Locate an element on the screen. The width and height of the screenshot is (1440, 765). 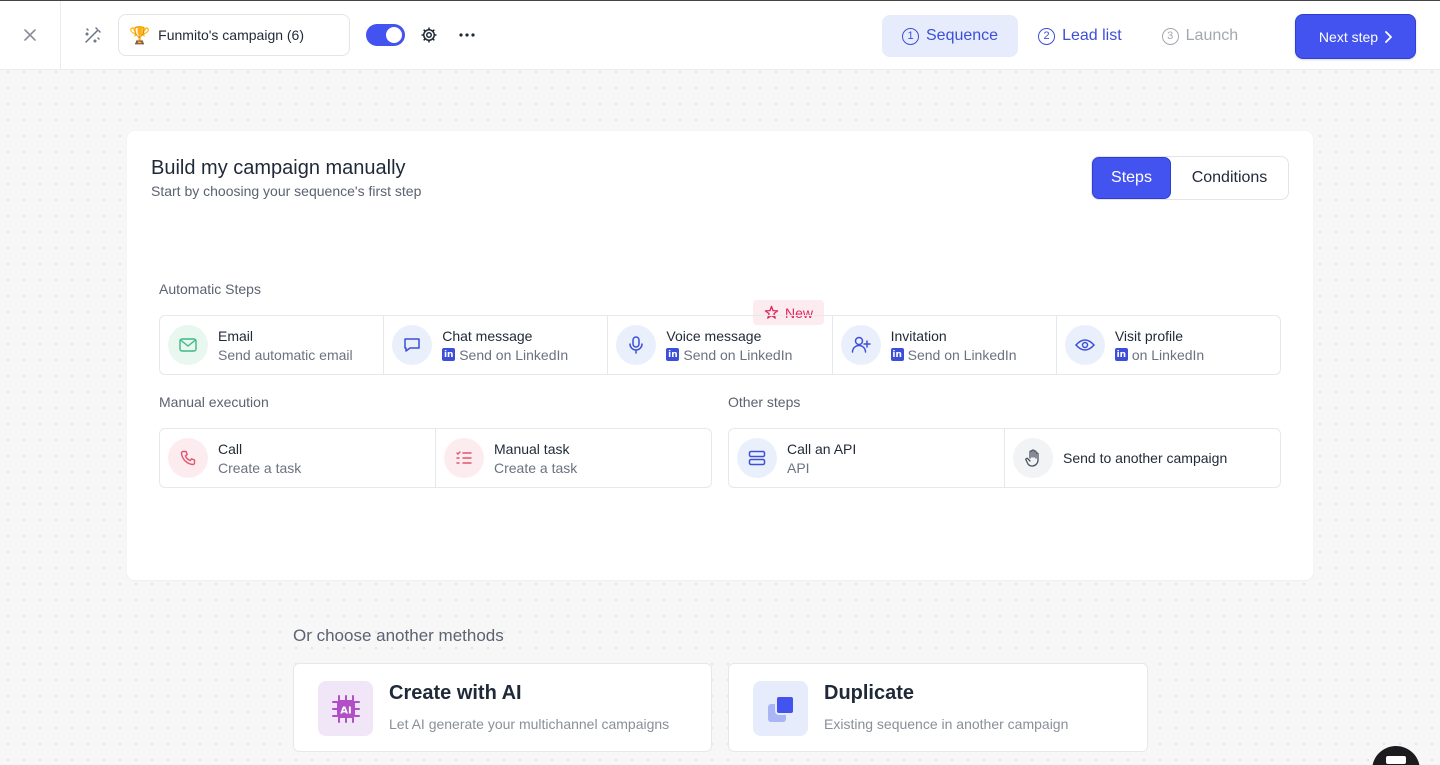
nav-step-sequence: 1 Sequence is located at coordinates (950, 36).